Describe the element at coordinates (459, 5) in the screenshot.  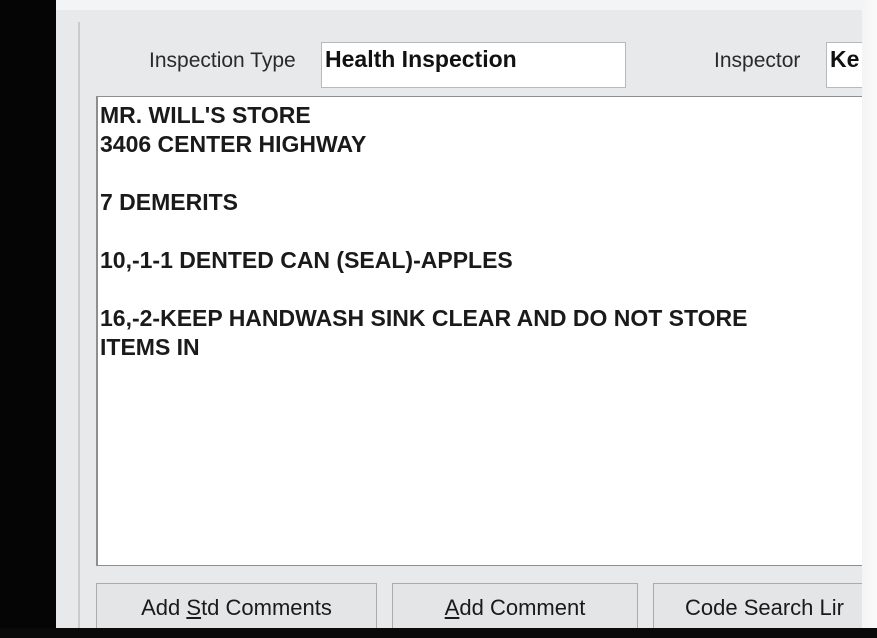
I see `window-top-strip` at that location.